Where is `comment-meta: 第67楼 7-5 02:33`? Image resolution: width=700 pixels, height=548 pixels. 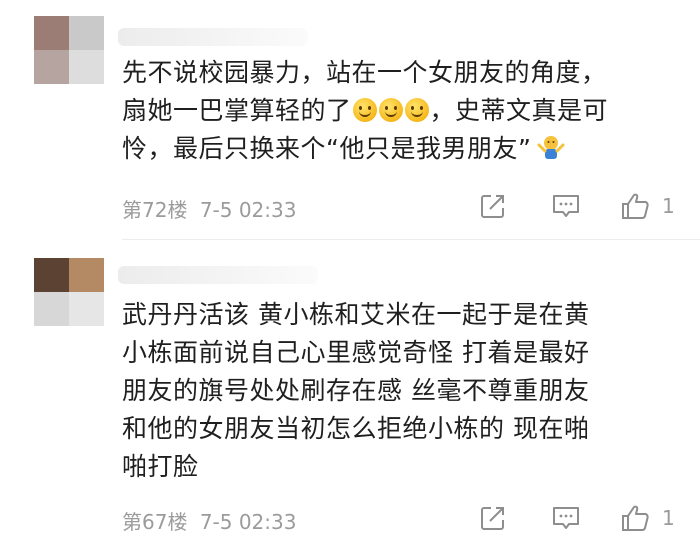 comment-meta: 第67楼 7-5 02:33 is located at coordinates (209, 520).